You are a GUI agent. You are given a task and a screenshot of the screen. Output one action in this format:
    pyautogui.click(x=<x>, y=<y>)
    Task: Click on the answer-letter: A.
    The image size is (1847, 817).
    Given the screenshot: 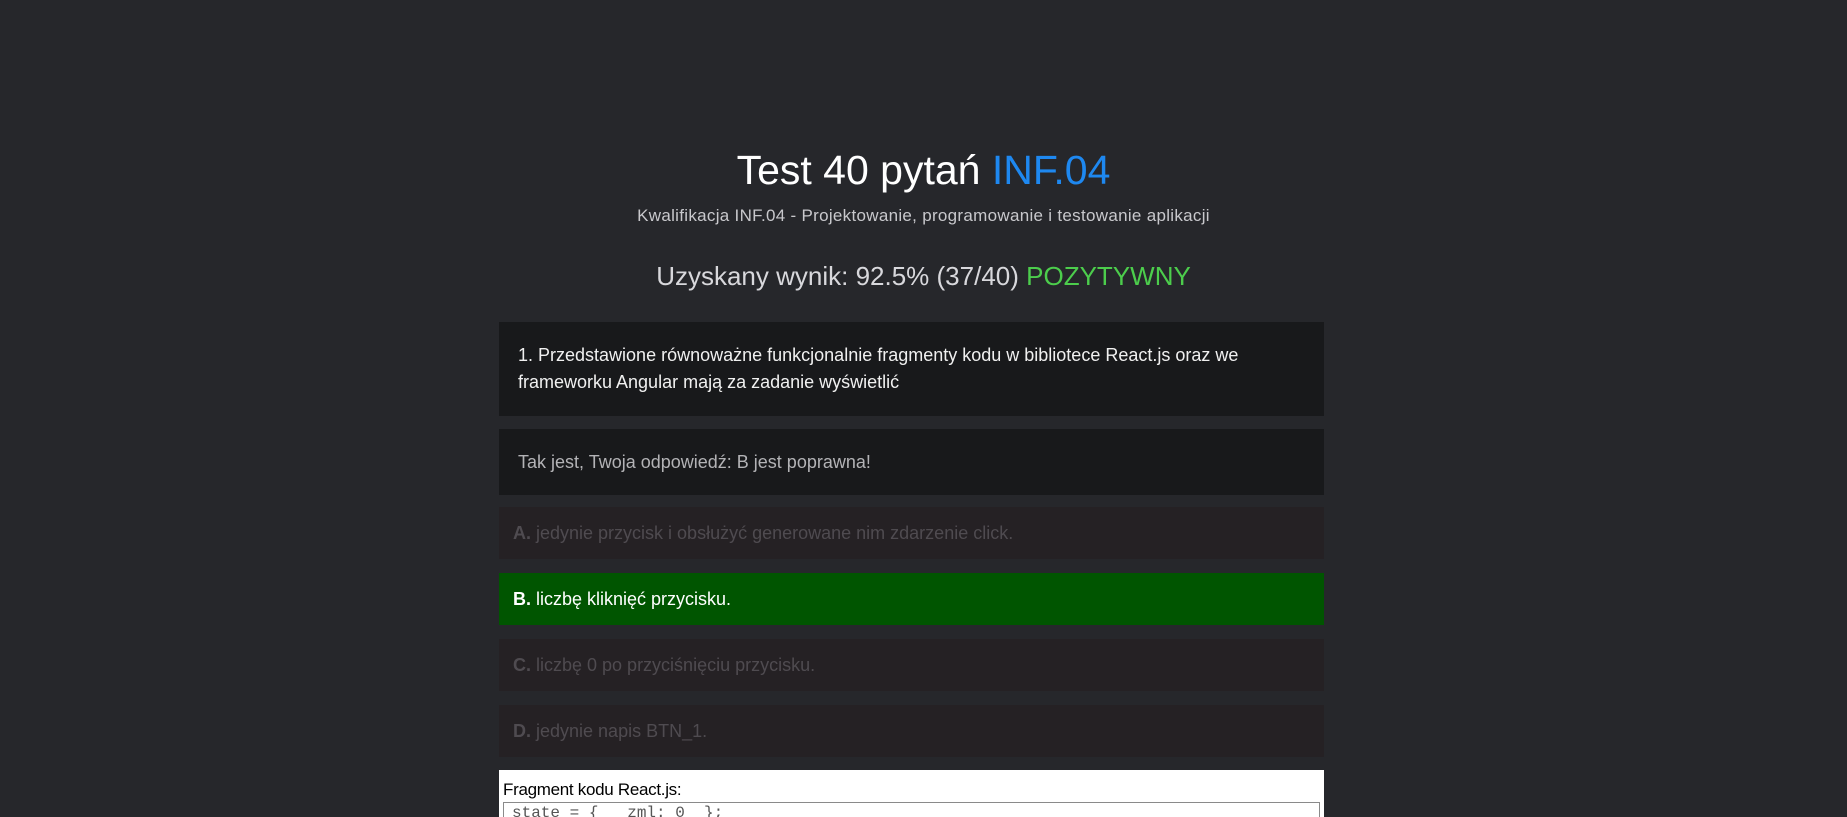 What is the action you would take?
    pyautogui.click(x=522, y=533)
    